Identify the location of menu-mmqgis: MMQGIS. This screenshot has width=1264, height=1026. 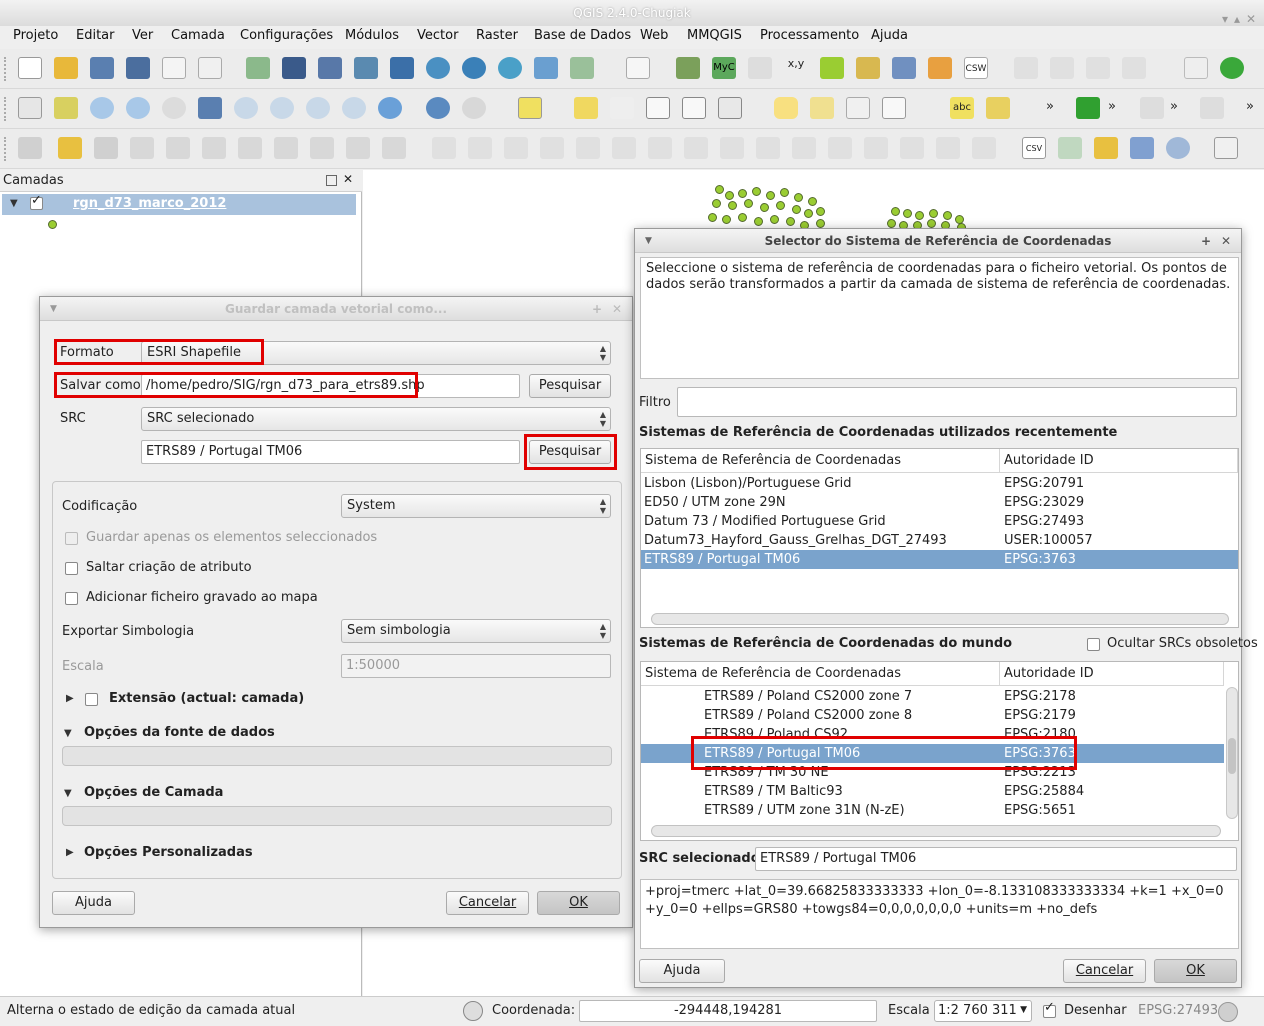
(714, 35).